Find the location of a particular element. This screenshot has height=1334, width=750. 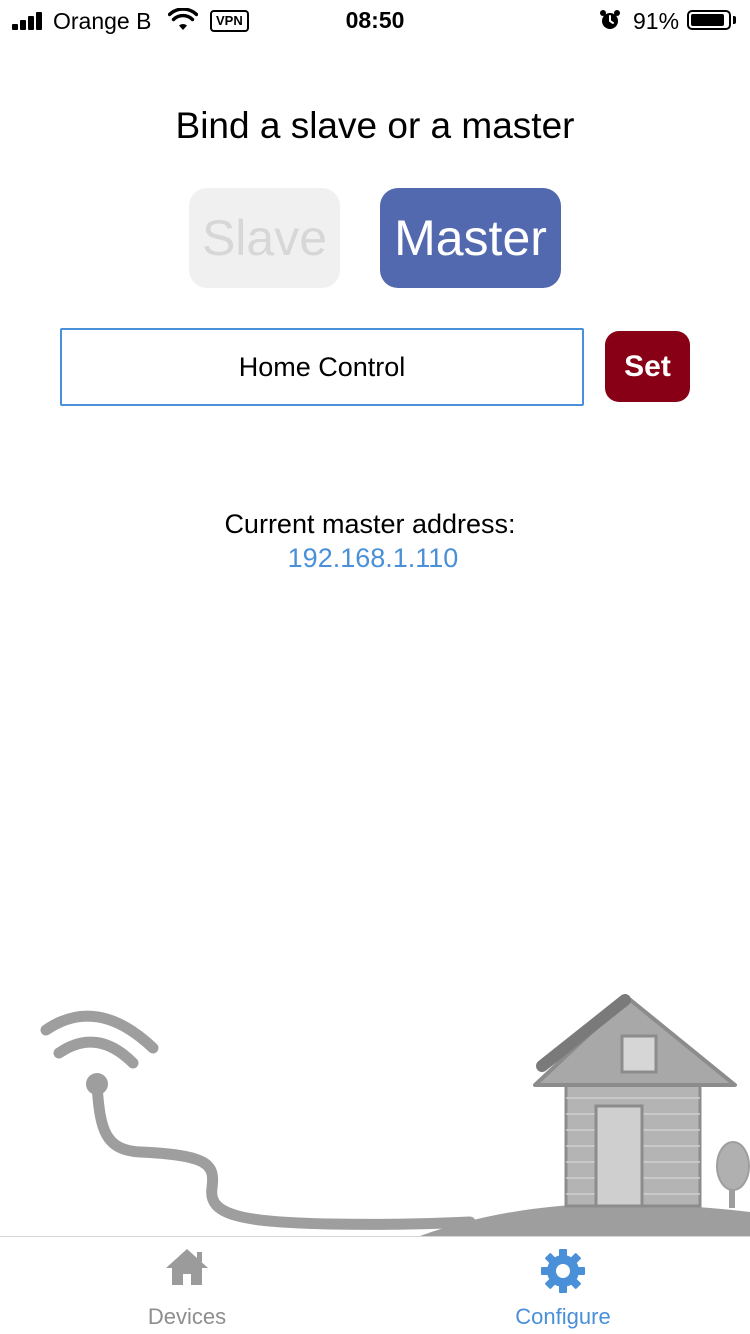

tab-configure: Configure is located at coordinates (562, 1285).